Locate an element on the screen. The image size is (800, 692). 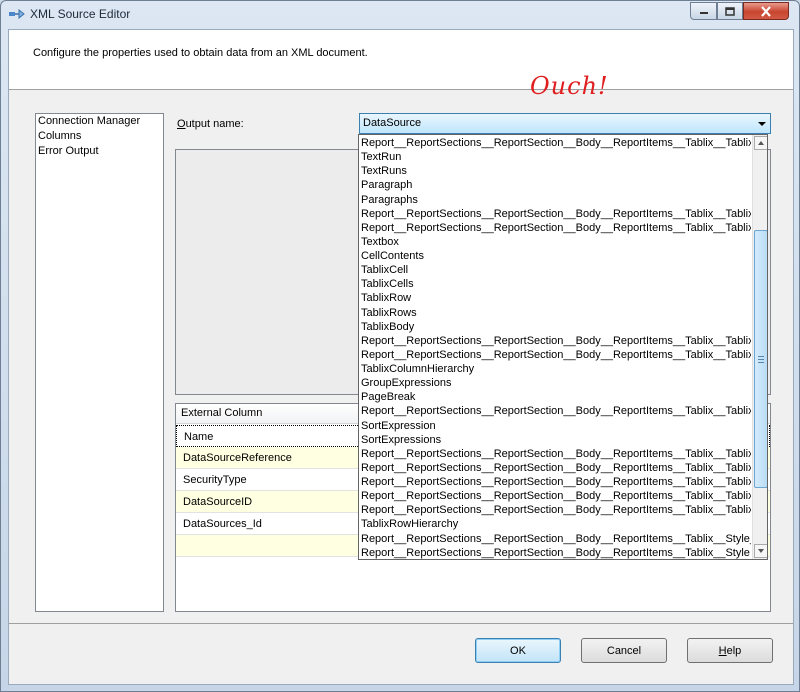
dropdown-item: TextRun is located at coordinates (555, 157).